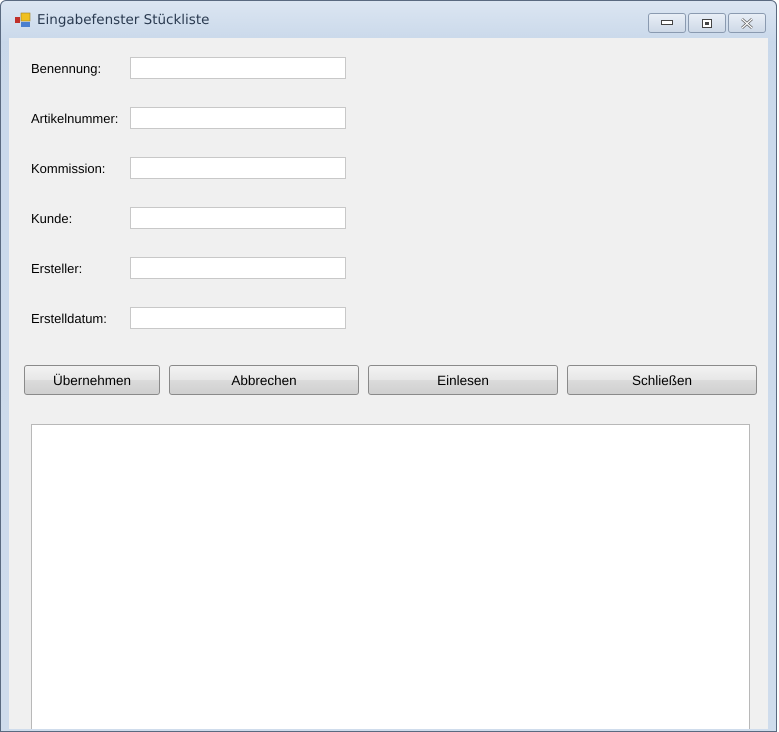 The image size is (779, 732). I want to click on button: Abbrechen, so click(264, 380).